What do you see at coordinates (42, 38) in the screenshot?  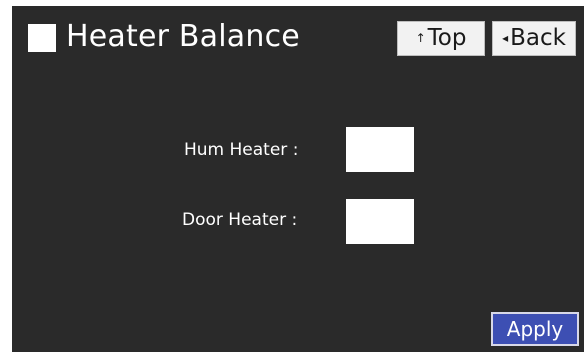 I see `header-square-icon` at bounding box center [42, 38].